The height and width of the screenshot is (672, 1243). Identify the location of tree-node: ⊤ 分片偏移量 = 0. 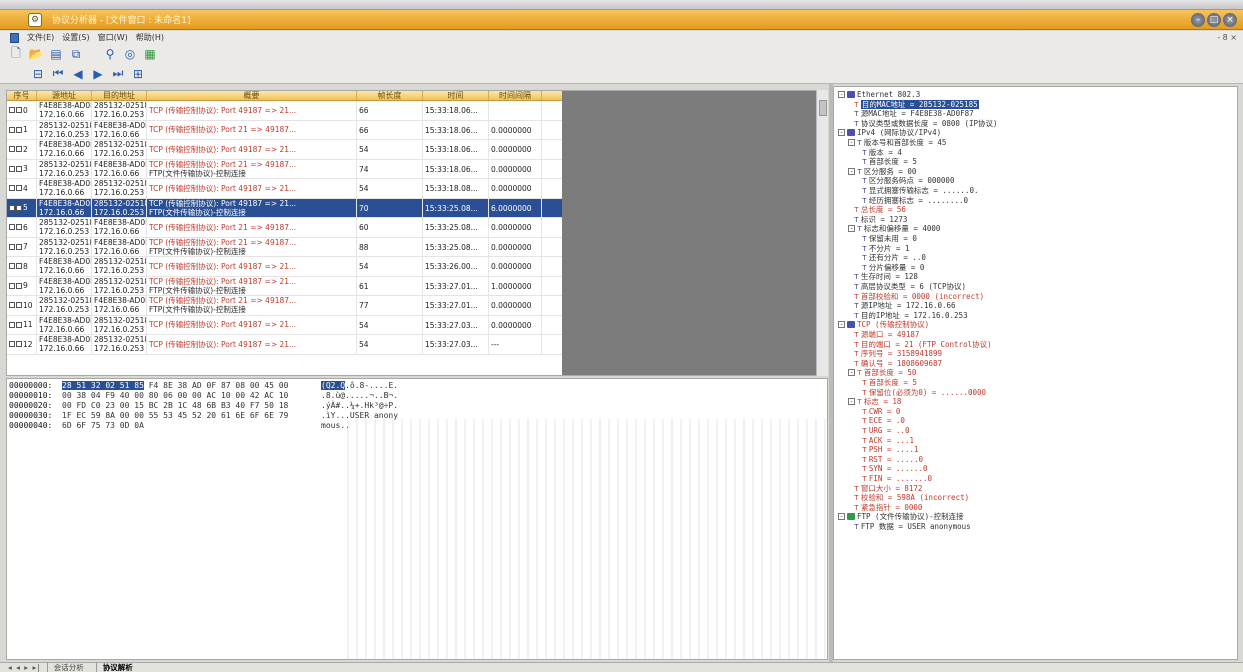
(893, 267).